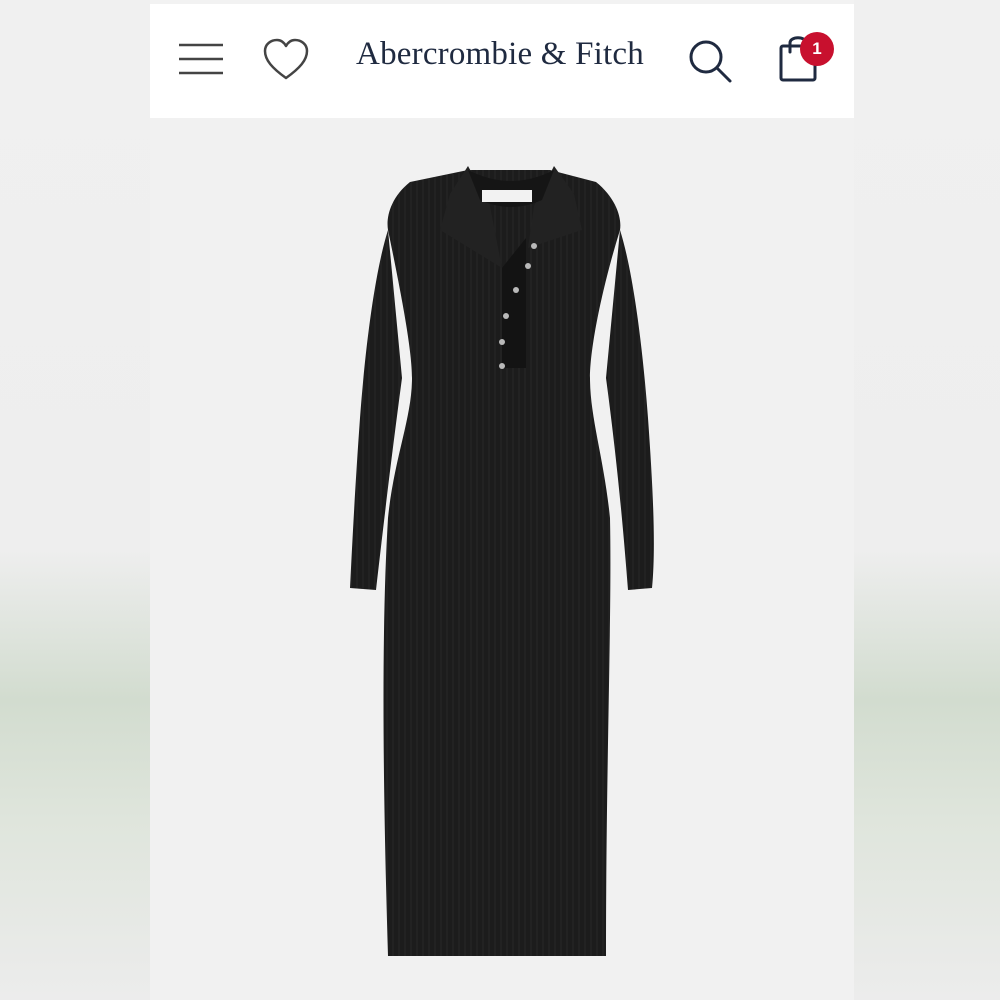 The image size is (1000, 1000). Describe the element at coordinates (201, 60) in the screenshot. I see `hamburger-menu-icon` at that location.